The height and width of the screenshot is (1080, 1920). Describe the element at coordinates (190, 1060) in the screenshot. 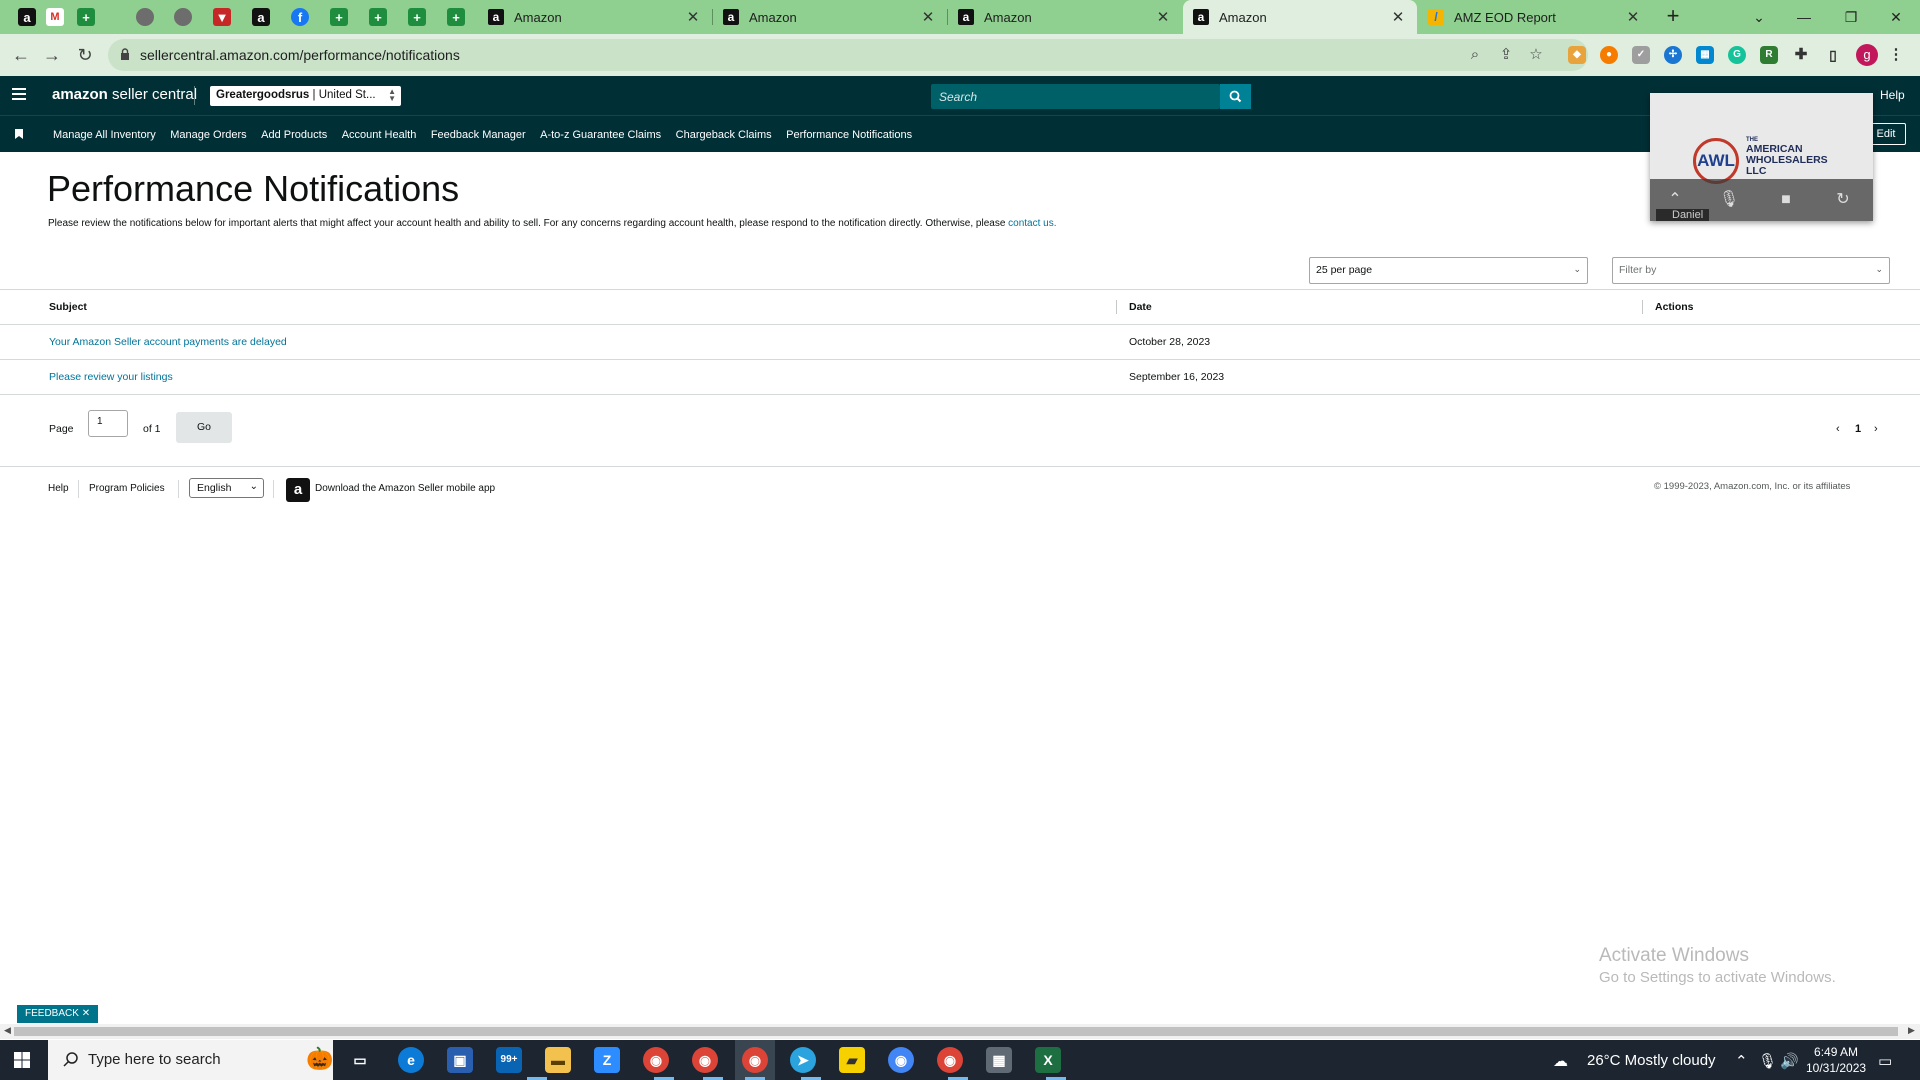

I see `taskbar-search-input: Type here to search 🎃` at that location.